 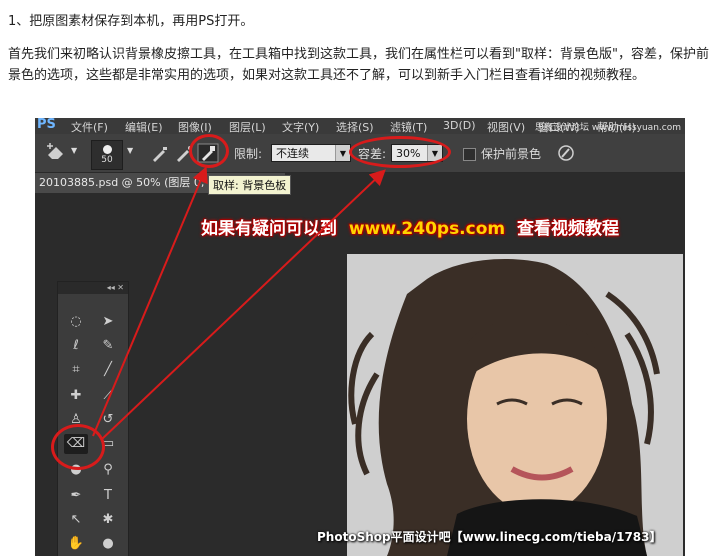 I want to click on menu-3d: 3D(D), so click(x=459, y=125).